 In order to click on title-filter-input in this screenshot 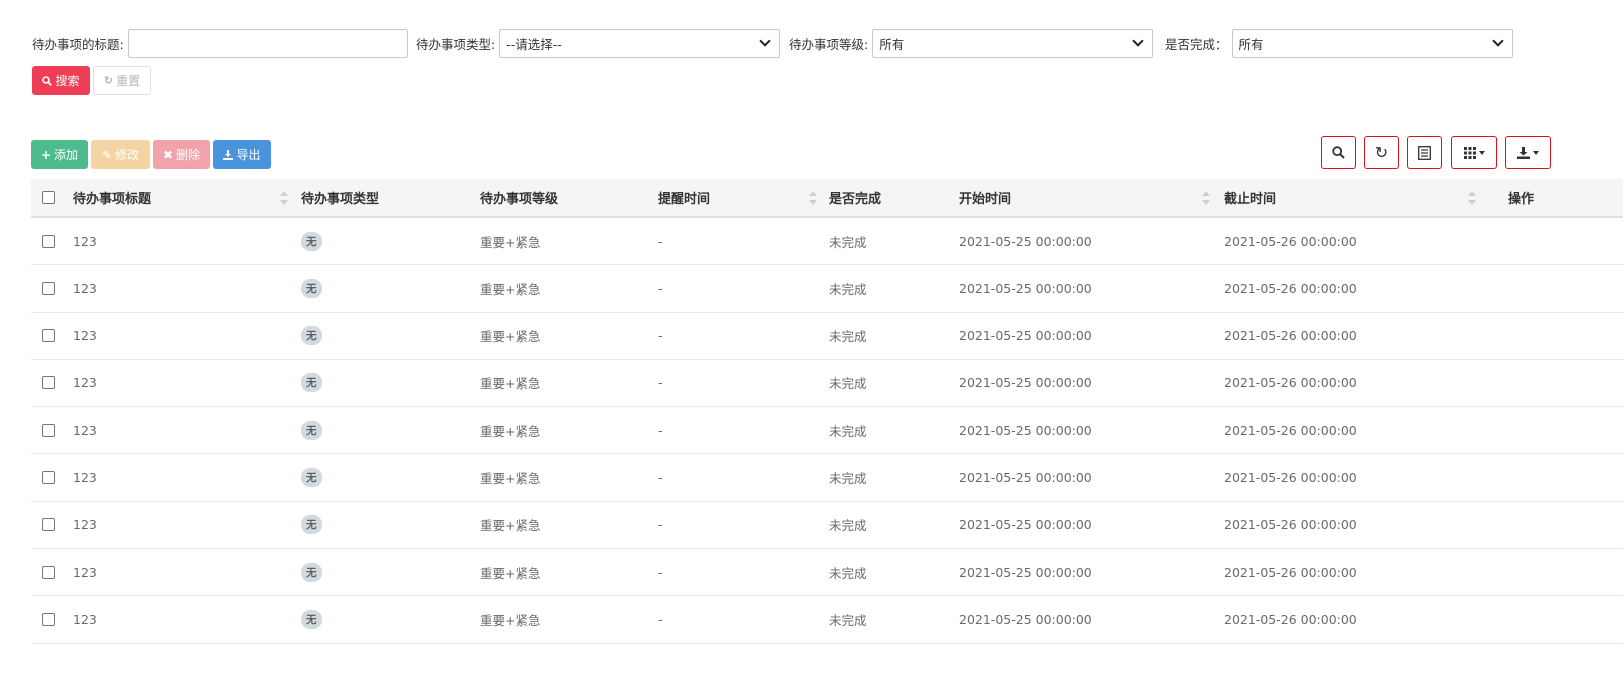, I will do `click(267, 43)`.